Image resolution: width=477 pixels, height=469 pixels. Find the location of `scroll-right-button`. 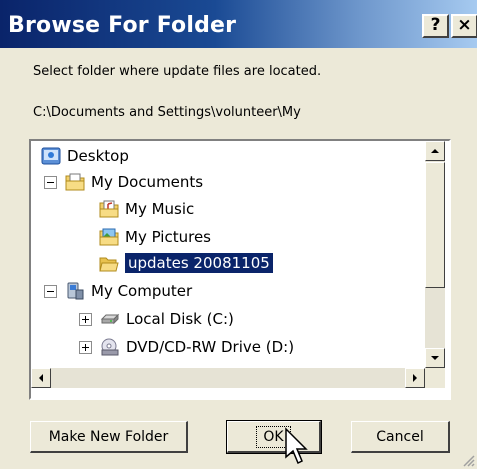

scroll-right-button is located at coordinates (415, 378).